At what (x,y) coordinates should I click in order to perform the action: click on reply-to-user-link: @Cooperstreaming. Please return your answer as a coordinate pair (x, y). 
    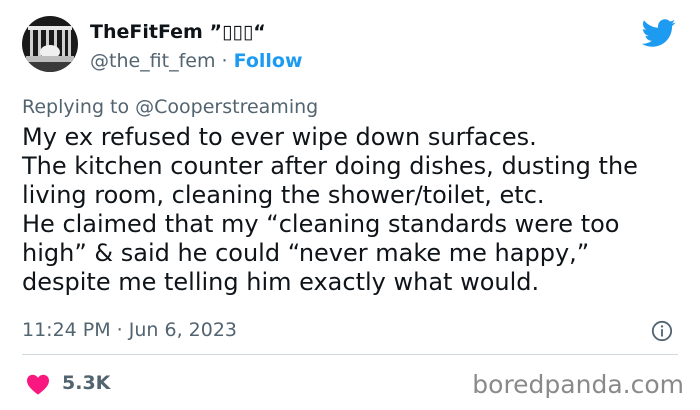
    Looking at the image, I should click on (226, 107).